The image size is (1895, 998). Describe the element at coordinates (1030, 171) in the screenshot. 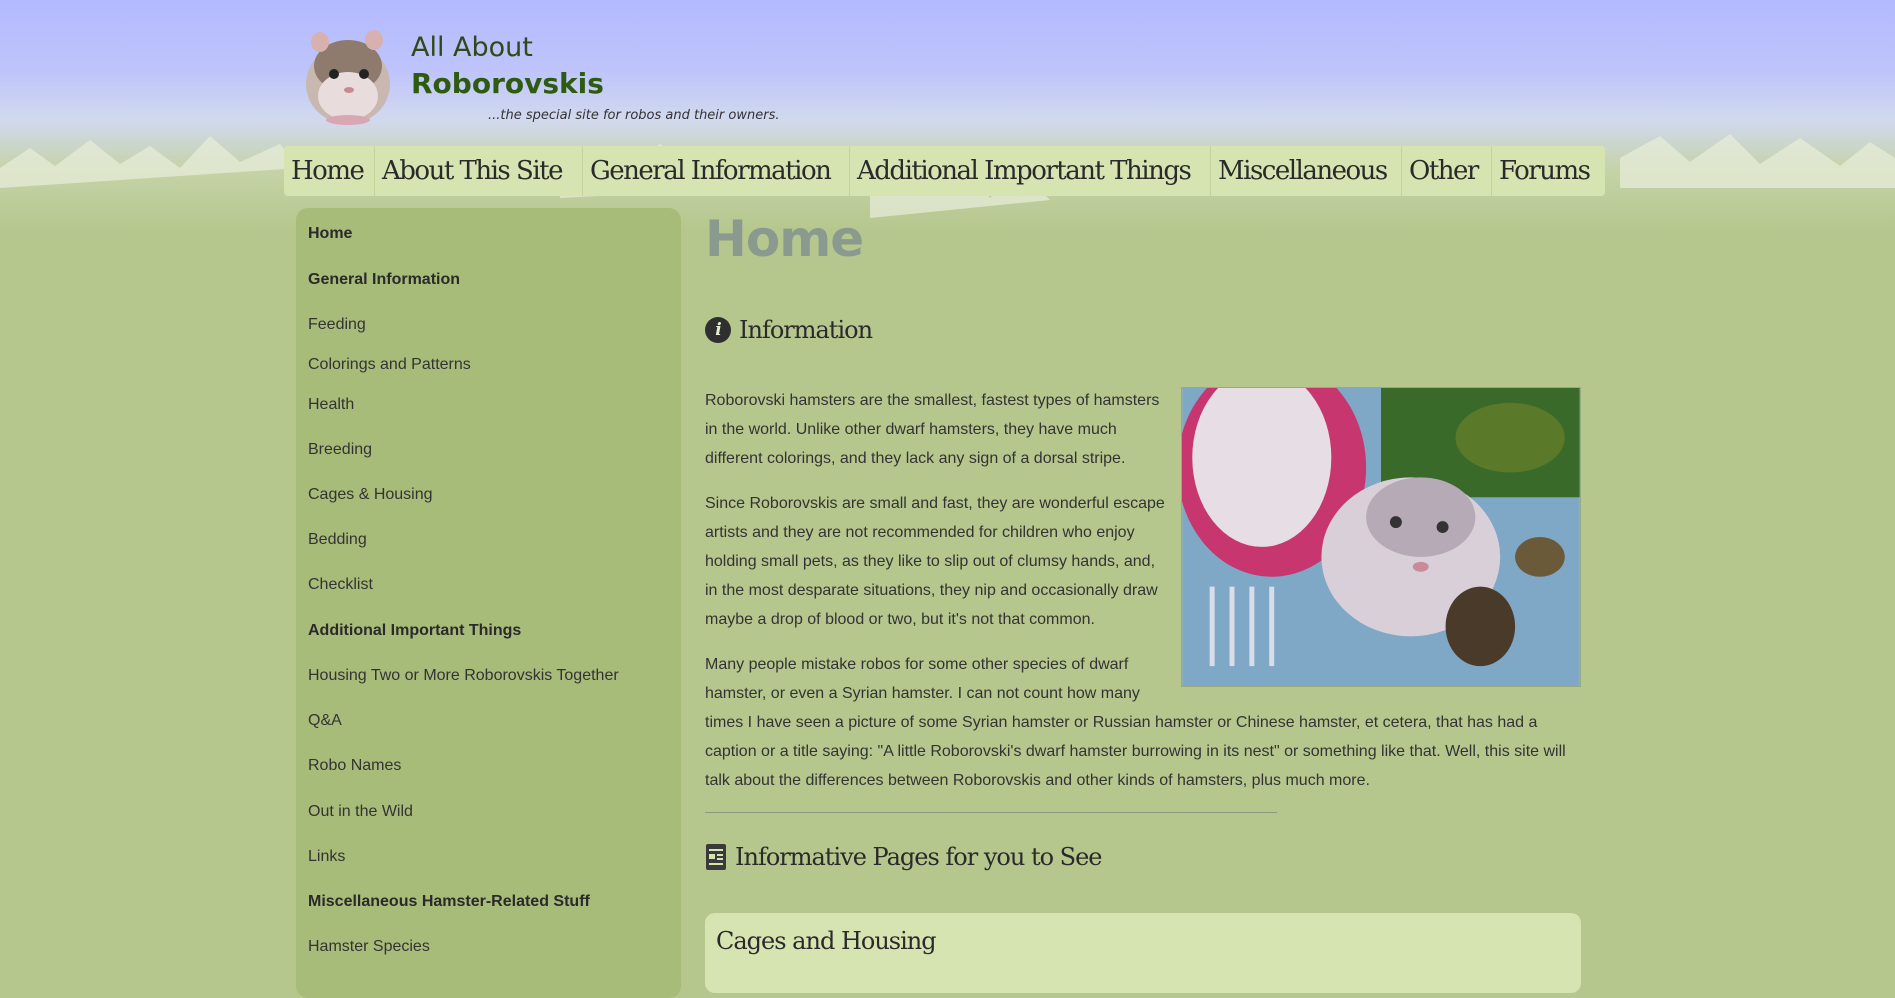

I see `nav-tab-additional-important-things: Additional Important Things` at that location.